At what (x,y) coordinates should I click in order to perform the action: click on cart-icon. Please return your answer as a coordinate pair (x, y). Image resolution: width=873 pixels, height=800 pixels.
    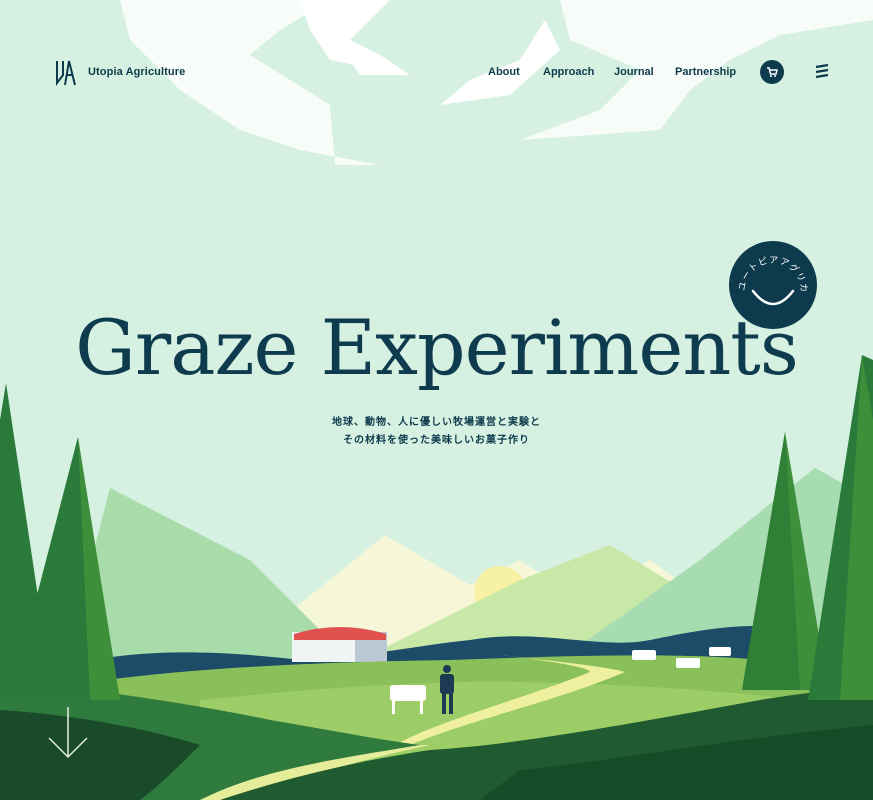
    Looking at the image, I should click on (772, 72).